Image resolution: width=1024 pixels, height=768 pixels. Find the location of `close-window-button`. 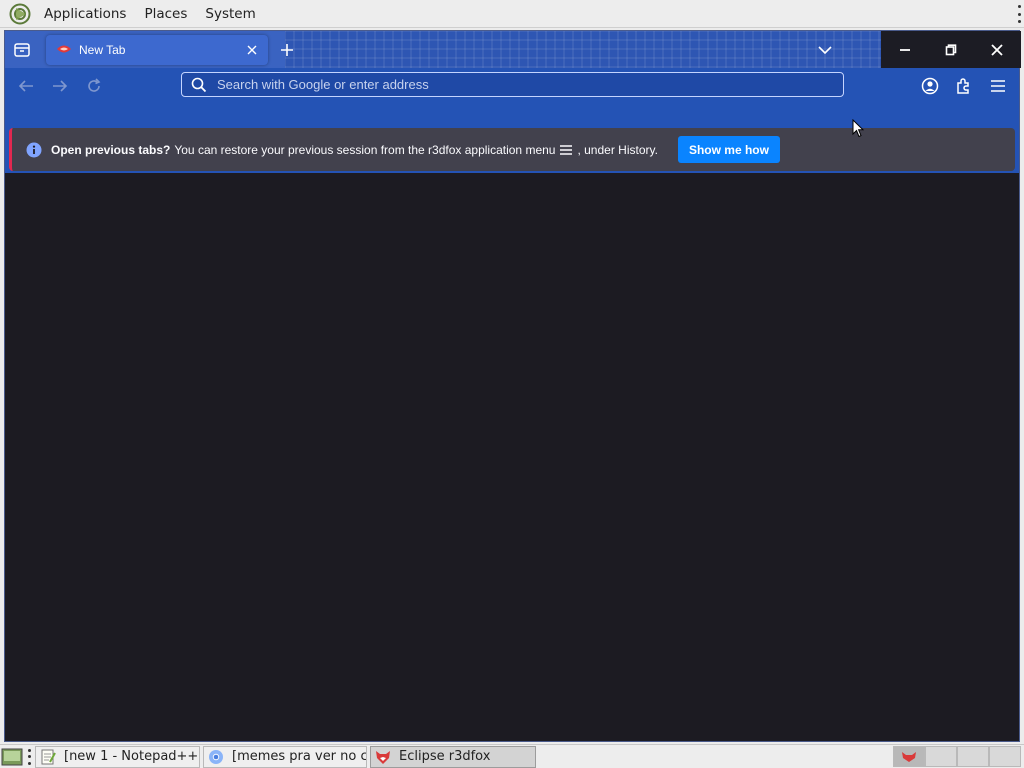

close-window-button is located at coordinates (997, 50).